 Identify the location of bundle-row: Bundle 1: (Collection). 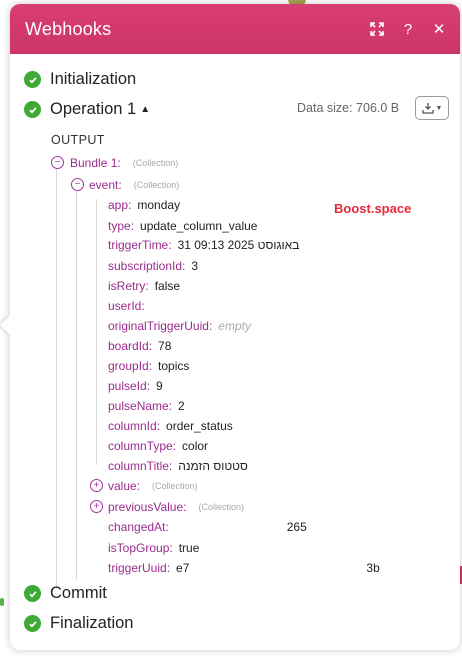
(124, 163).